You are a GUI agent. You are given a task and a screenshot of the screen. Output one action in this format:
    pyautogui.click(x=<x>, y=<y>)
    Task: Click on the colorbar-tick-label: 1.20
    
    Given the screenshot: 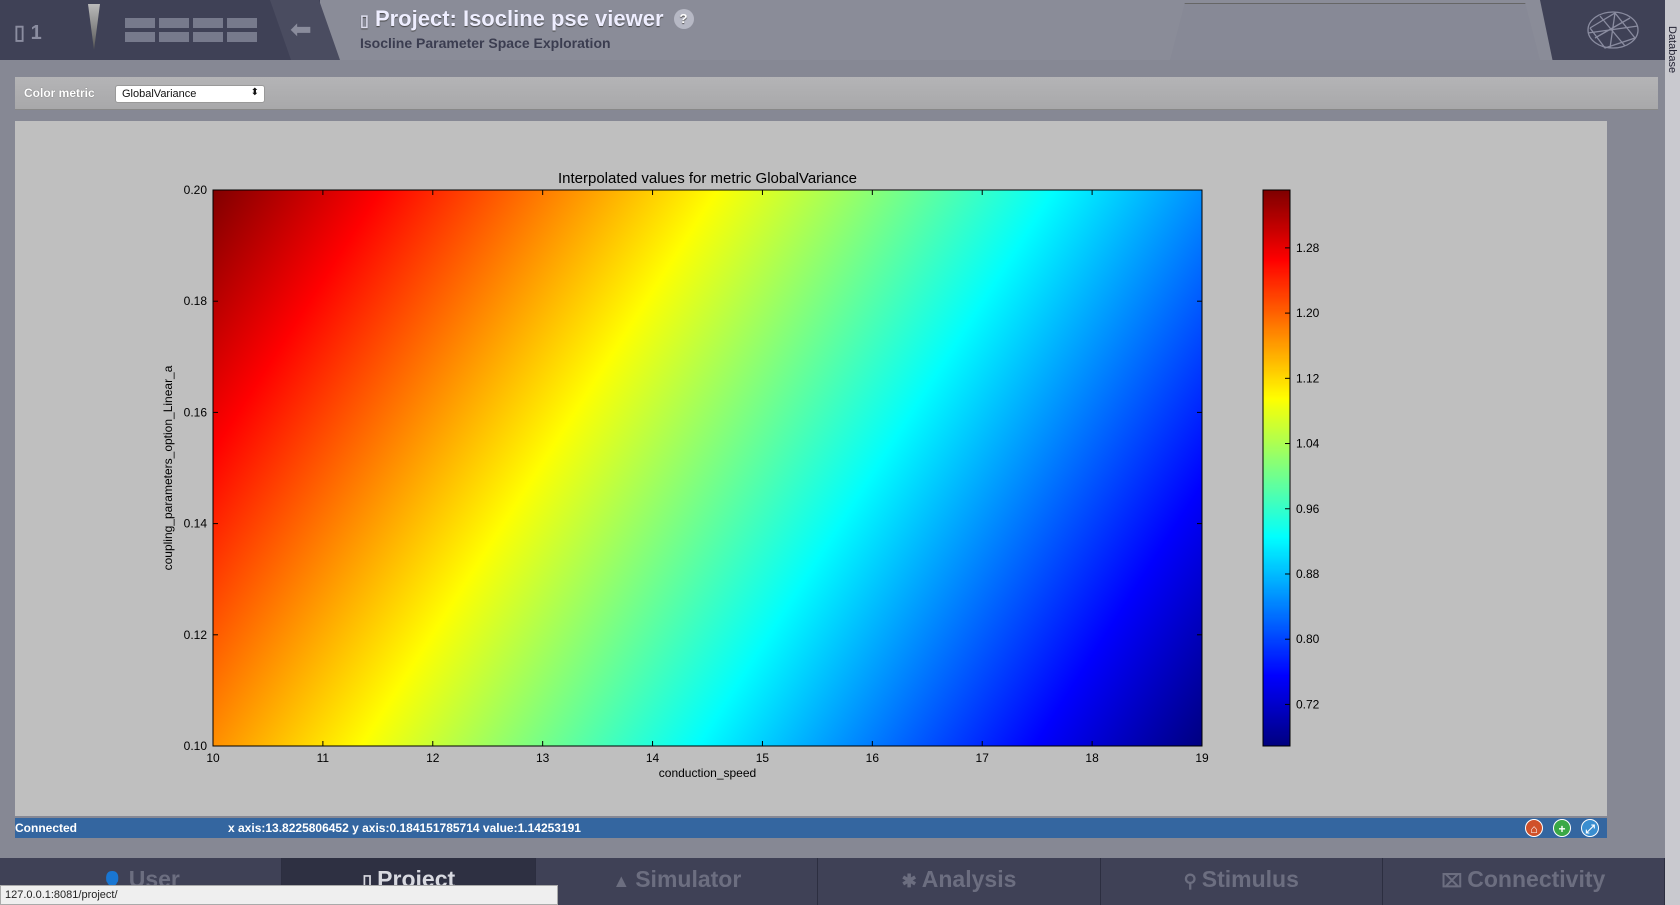 What is the action you would take?
    pyautogui.click(x=1308, y=313)
    